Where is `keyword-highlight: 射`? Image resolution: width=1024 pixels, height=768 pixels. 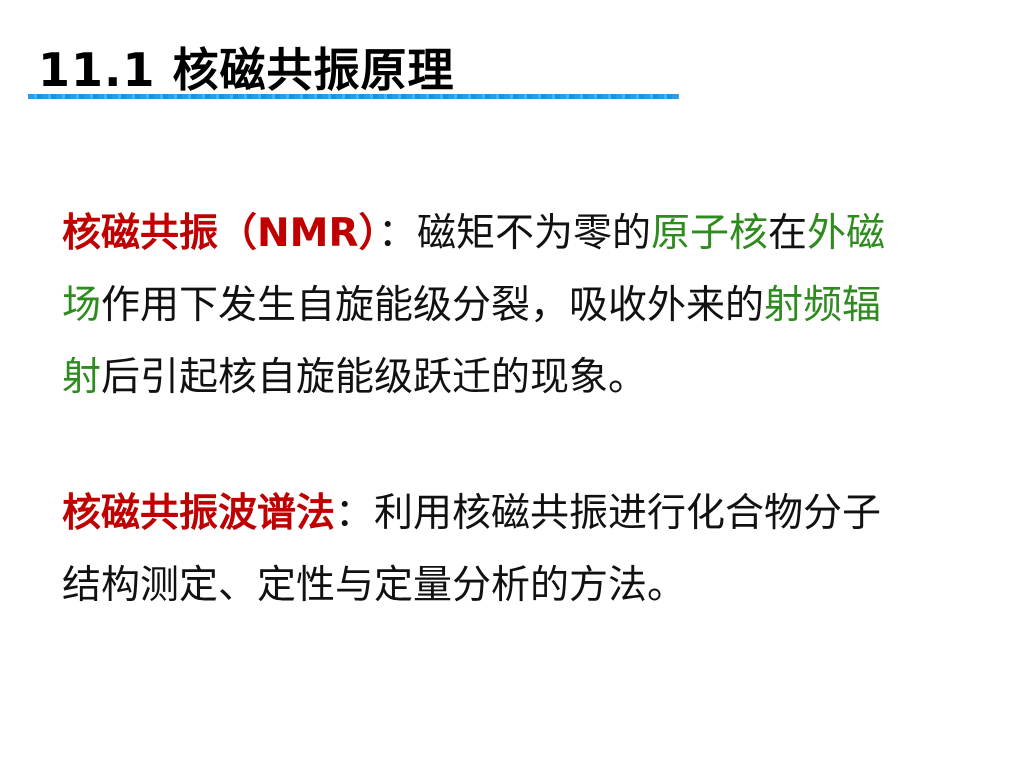
keyword-highlight: 射 is located at coordinates (82, 377).